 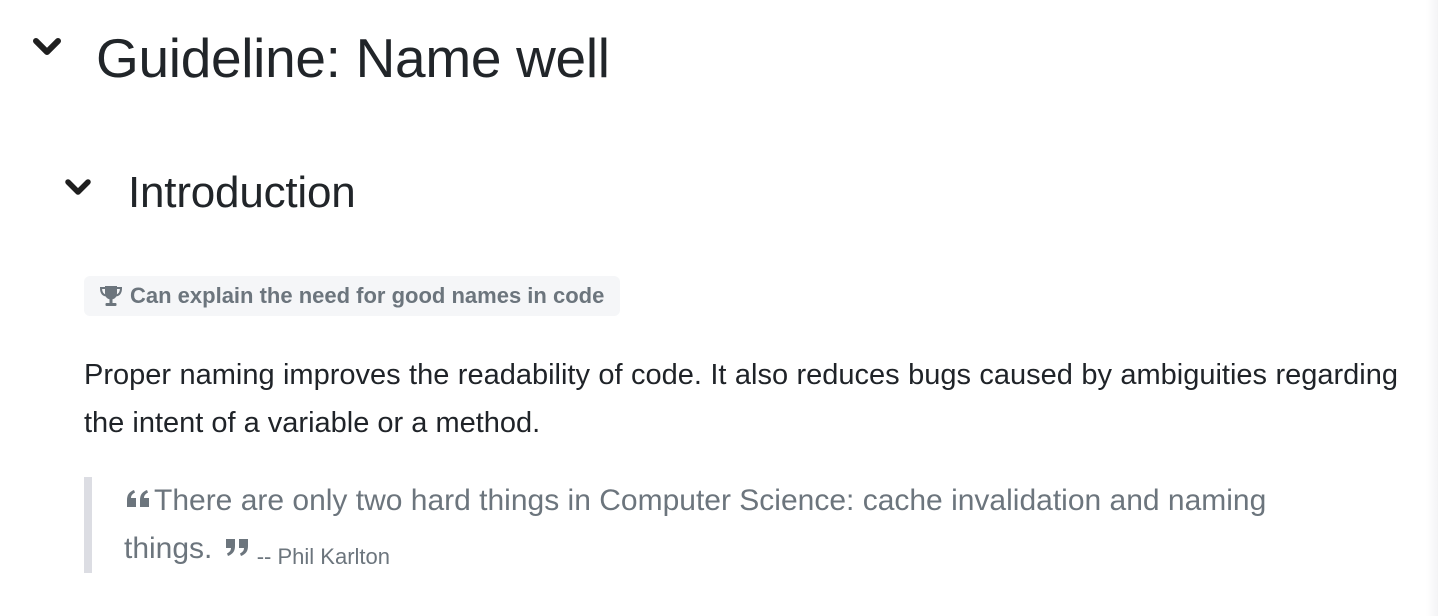 What do you see at coordinates (353, 58) in the screenshot?
I see `guideline-title: Guideline: Name well` at bounding box center [353, 58].